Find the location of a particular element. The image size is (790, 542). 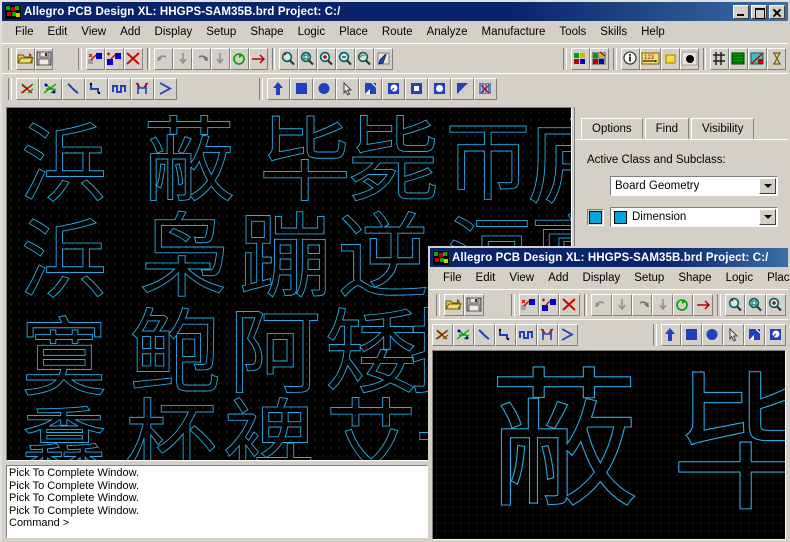

grid-toggle-icon is located at coordinates (720, 58).